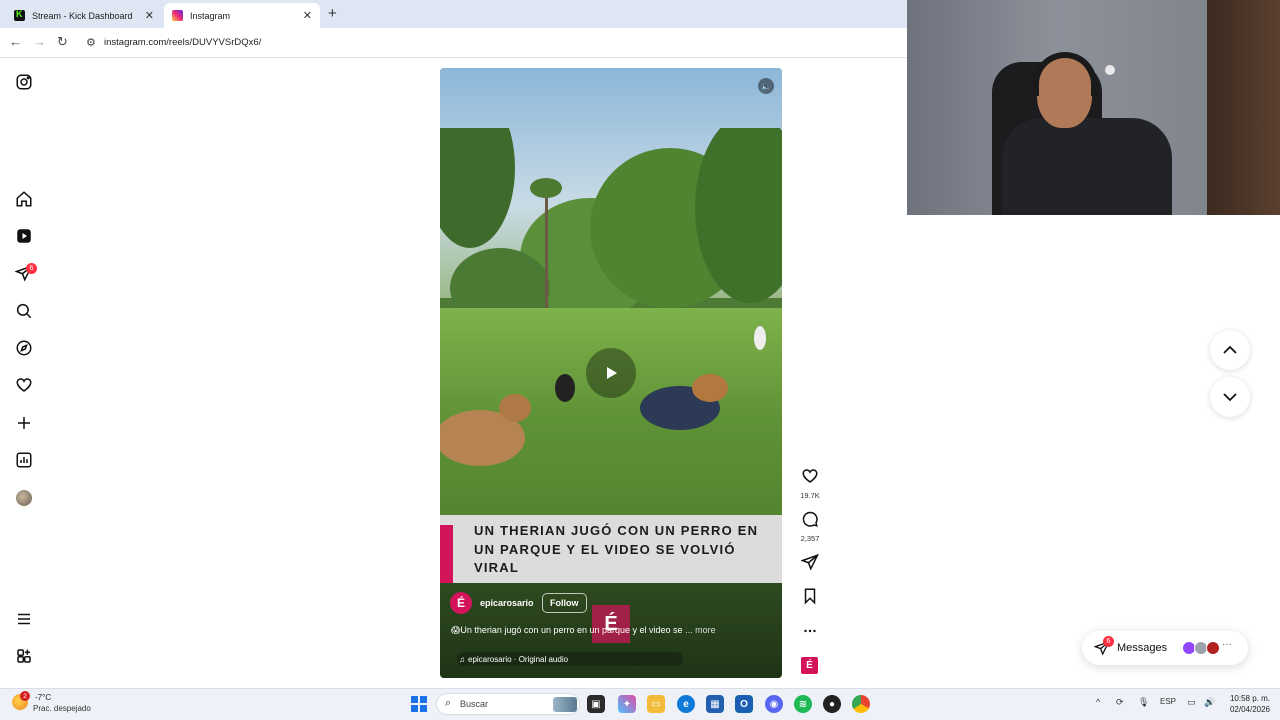 The width and height of the screenshot is (1280, 720). I want to click on share-icon, so click(809, 562).